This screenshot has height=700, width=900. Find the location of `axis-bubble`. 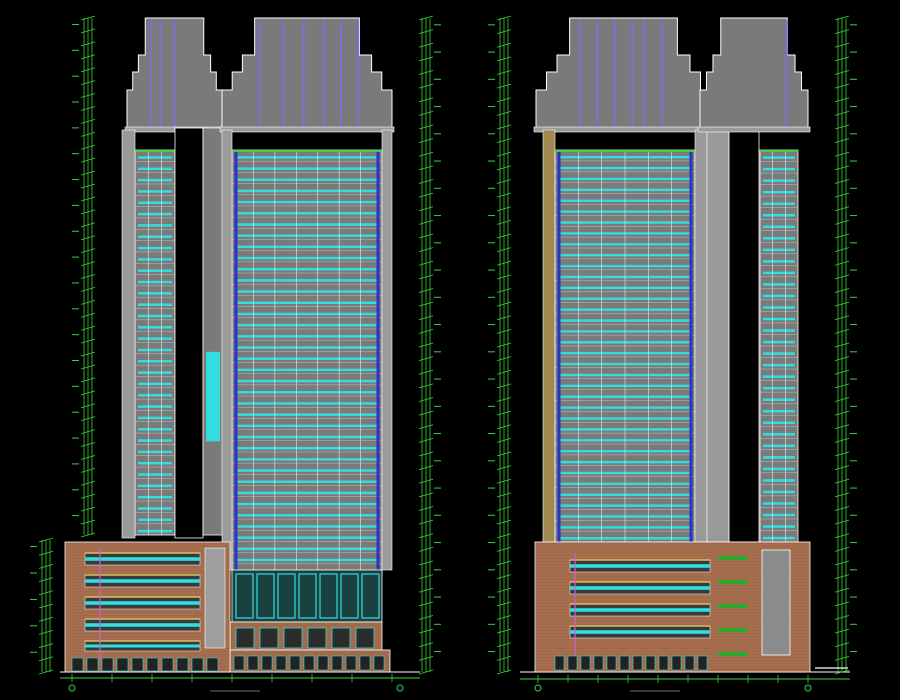

axis-bubble is located at coordinates (400, 688).